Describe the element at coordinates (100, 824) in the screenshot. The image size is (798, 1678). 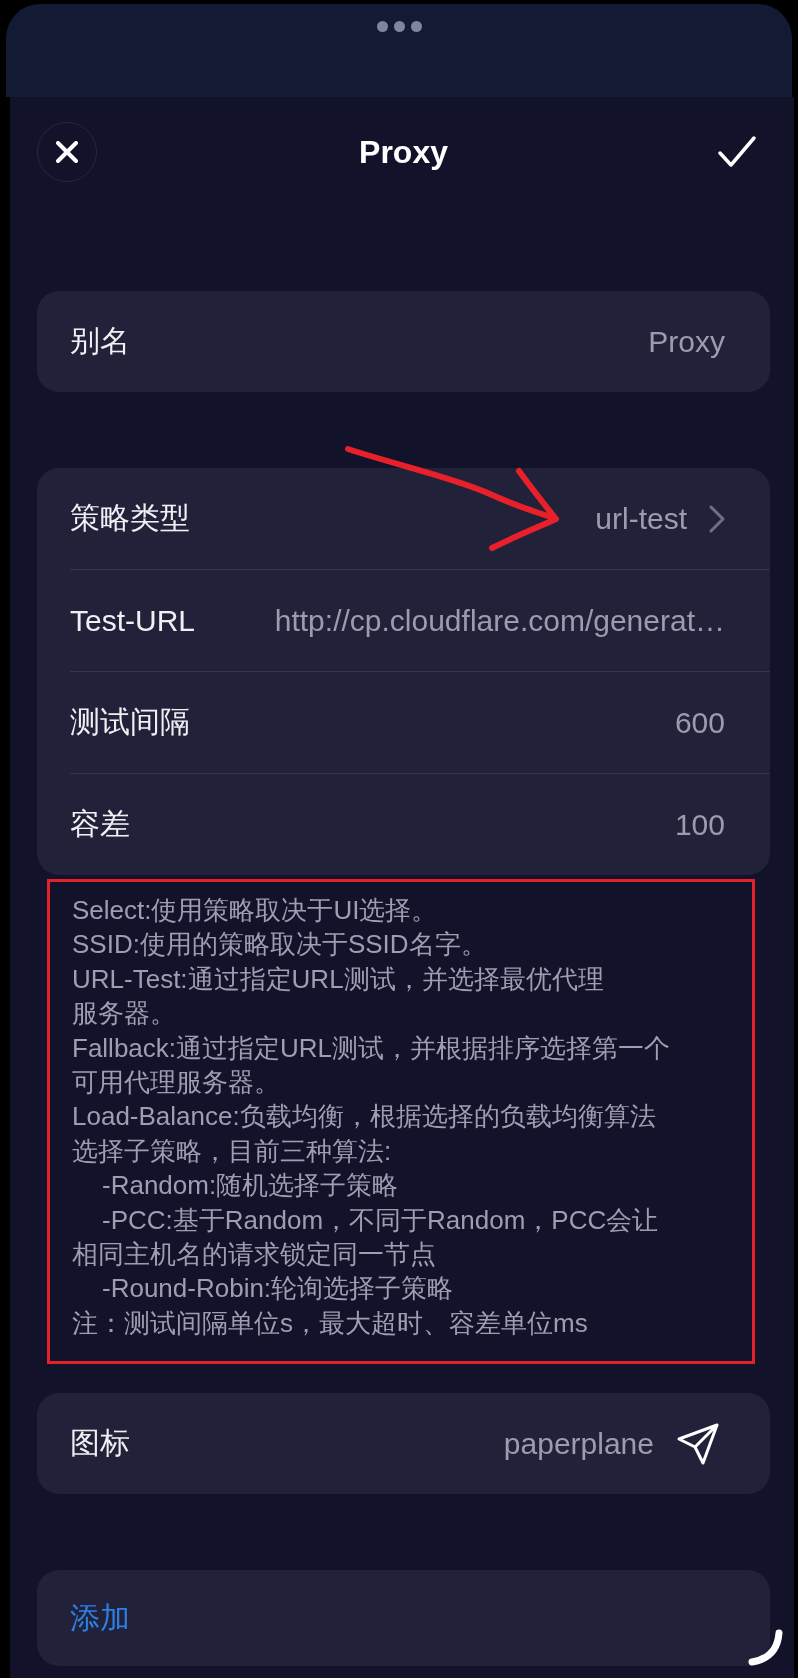
I see `row-label: 容差` at that location.